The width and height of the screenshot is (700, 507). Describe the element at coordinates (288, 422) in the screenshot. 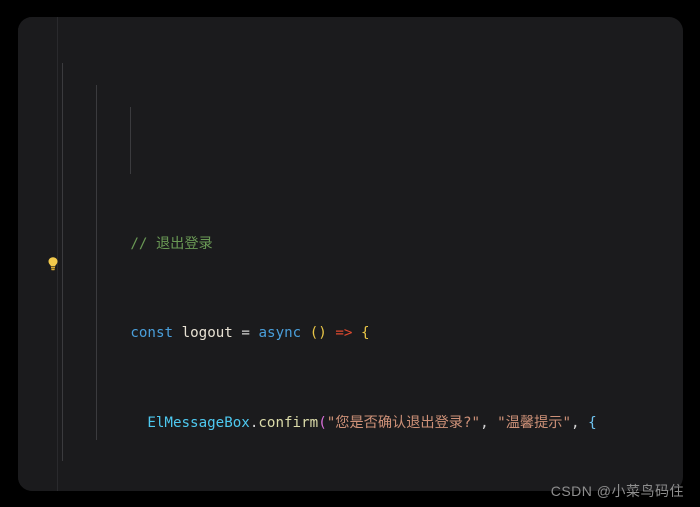

I see `token-method-confirm: confirm` at that location.